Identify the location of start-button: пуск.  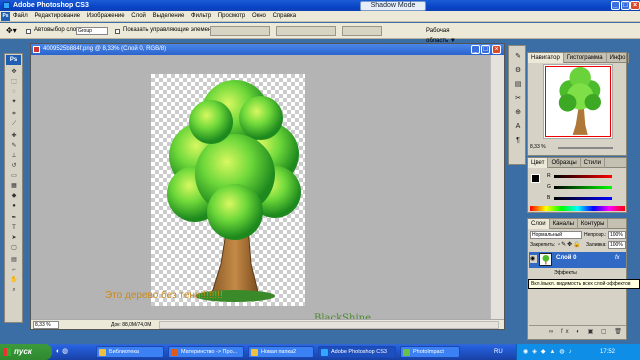
(26, 352).